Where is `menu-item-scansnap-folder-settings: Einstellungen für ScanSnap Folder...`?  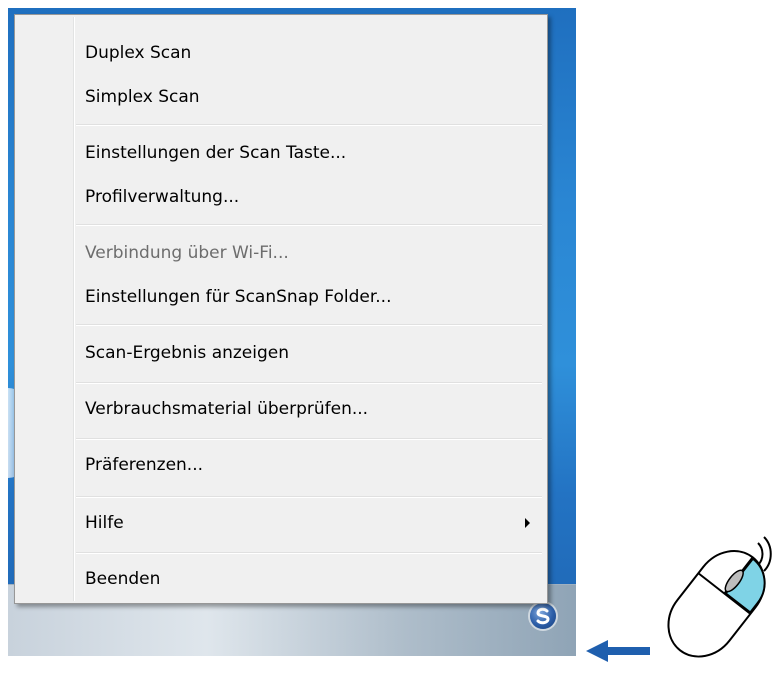
menu-item-scansnap-folder-settings: Einstellungen für ScanSnap Folder... is located at coordinates (280, 297).